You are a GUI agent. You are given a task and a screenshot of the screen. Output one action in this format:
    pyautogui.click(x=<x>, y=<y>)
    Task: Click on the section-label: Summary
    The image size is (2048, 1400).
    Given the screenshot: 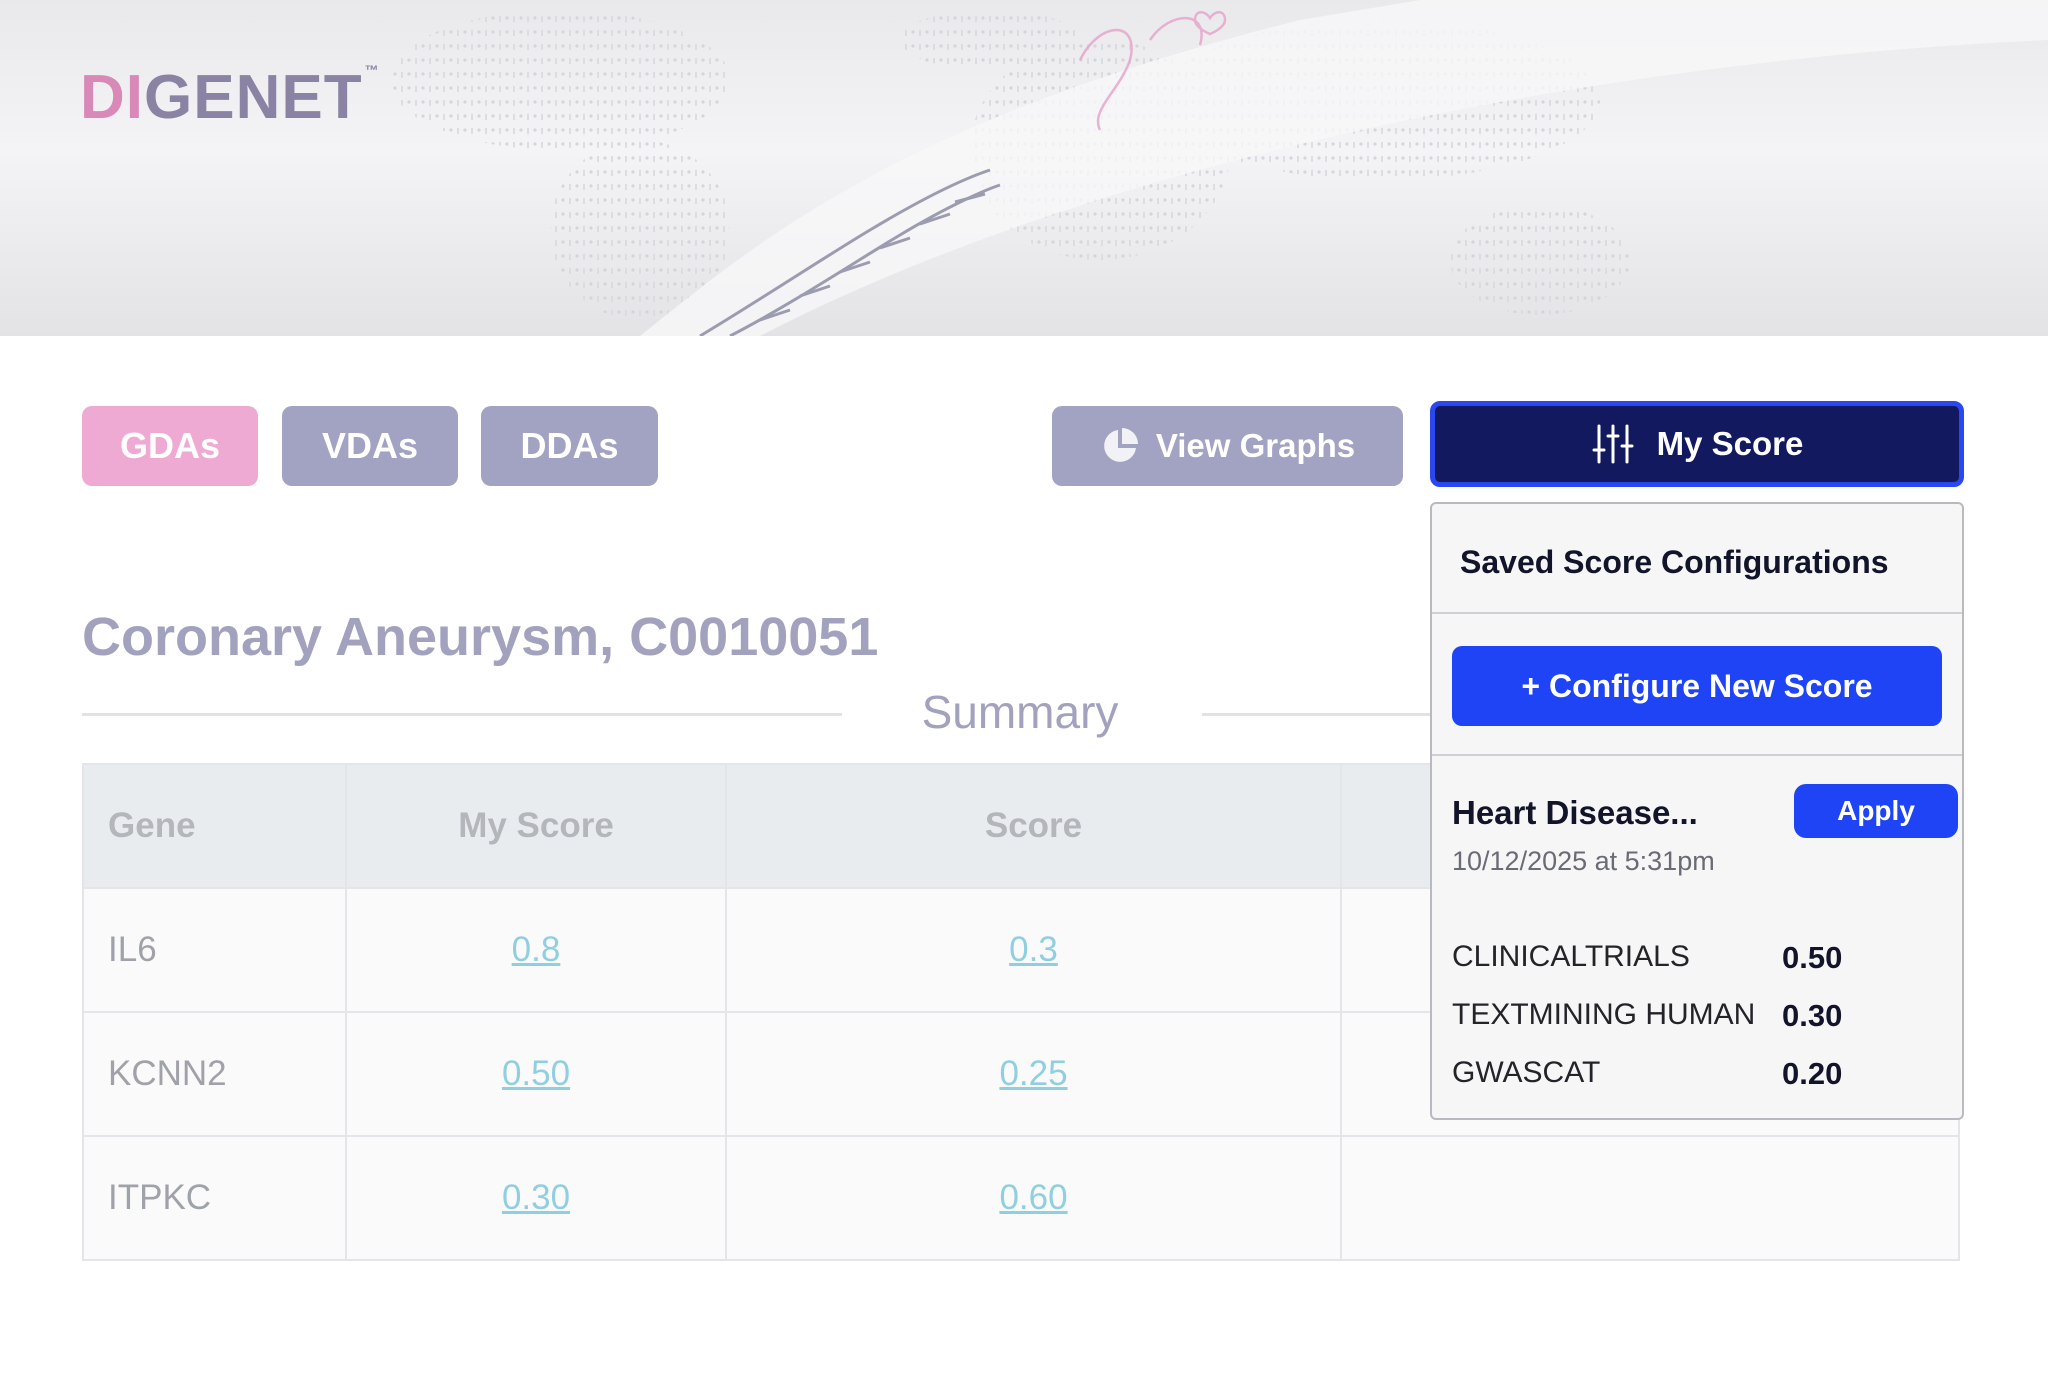 What is the action you would take?
    pyautogui.click(x=1020, y=712)
    